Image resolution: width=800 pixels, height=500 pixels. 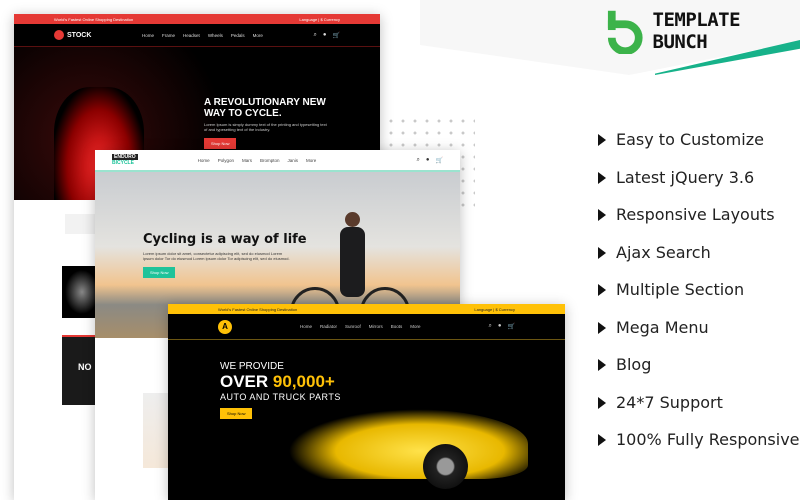 I want to click on feature-item: 100% Fully Responsive, so click(x=699, y=439).